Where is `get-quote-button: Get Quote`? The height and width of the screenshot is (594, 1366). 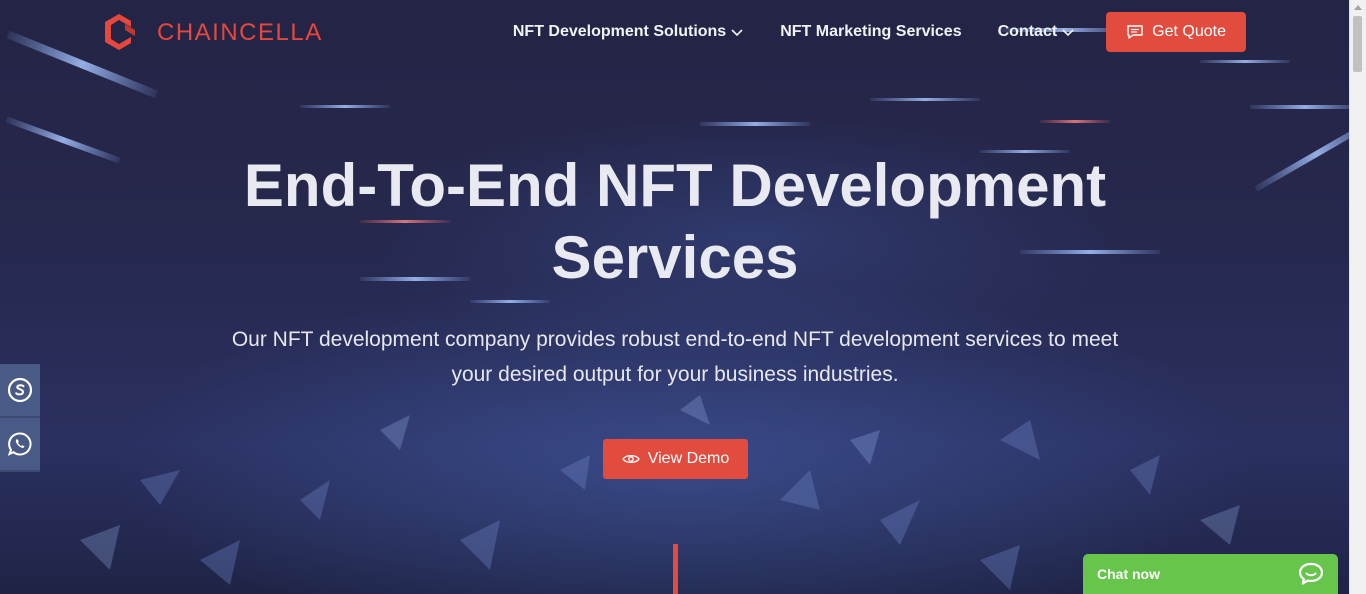
get-quote-button: Get Quote is located at coordinates (1176, 32).